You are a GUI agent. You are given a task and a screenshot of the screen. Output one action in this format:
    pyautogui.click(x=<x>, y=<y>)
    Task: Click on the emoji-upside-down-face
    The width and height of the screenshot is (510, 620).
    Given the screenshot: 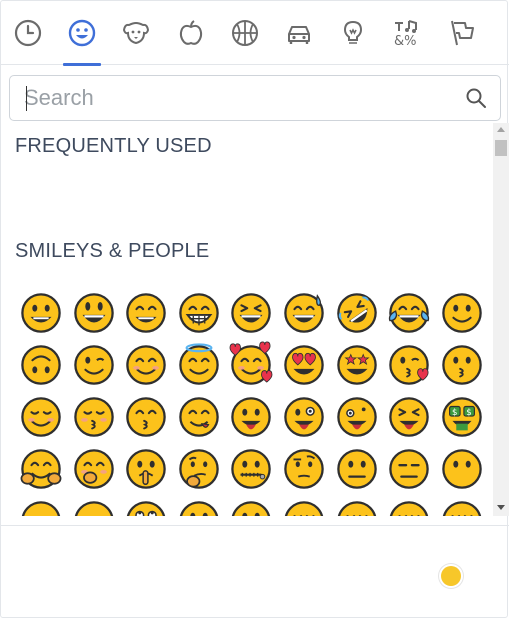 What is the action you would take?
    pyautogui.click(x=41, y=365)
    